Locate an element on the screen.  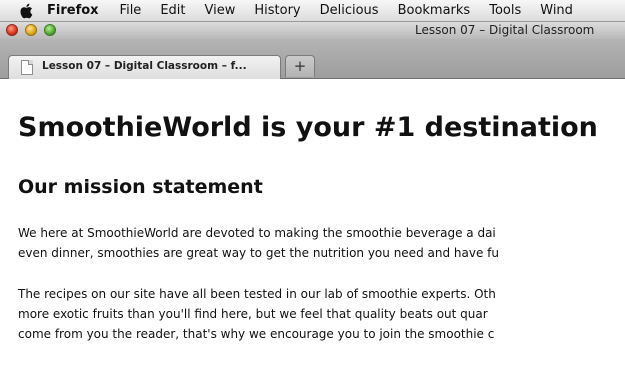
close-window-button is located at coordinates (12, 30).